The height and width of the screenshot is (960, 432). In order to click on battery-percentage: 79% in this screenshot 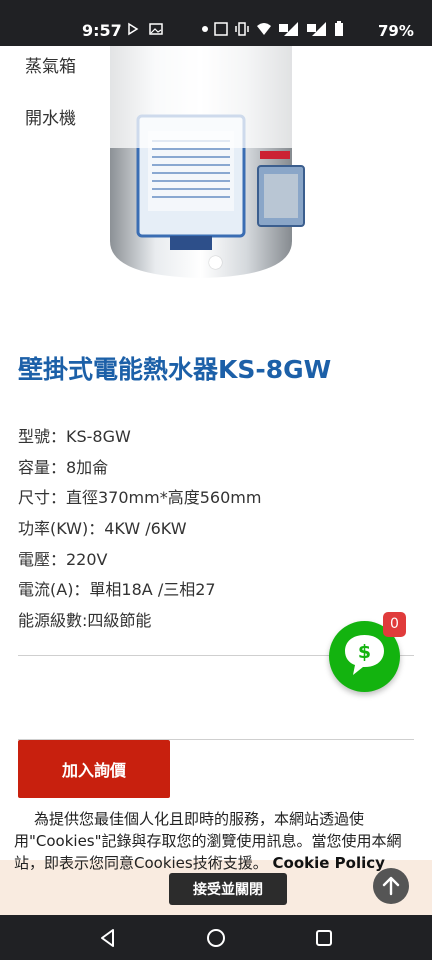, I will do `click(396, 31)`.